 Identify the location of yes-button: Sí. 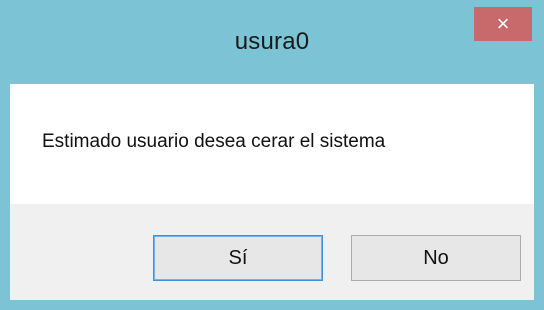
(238, 258).